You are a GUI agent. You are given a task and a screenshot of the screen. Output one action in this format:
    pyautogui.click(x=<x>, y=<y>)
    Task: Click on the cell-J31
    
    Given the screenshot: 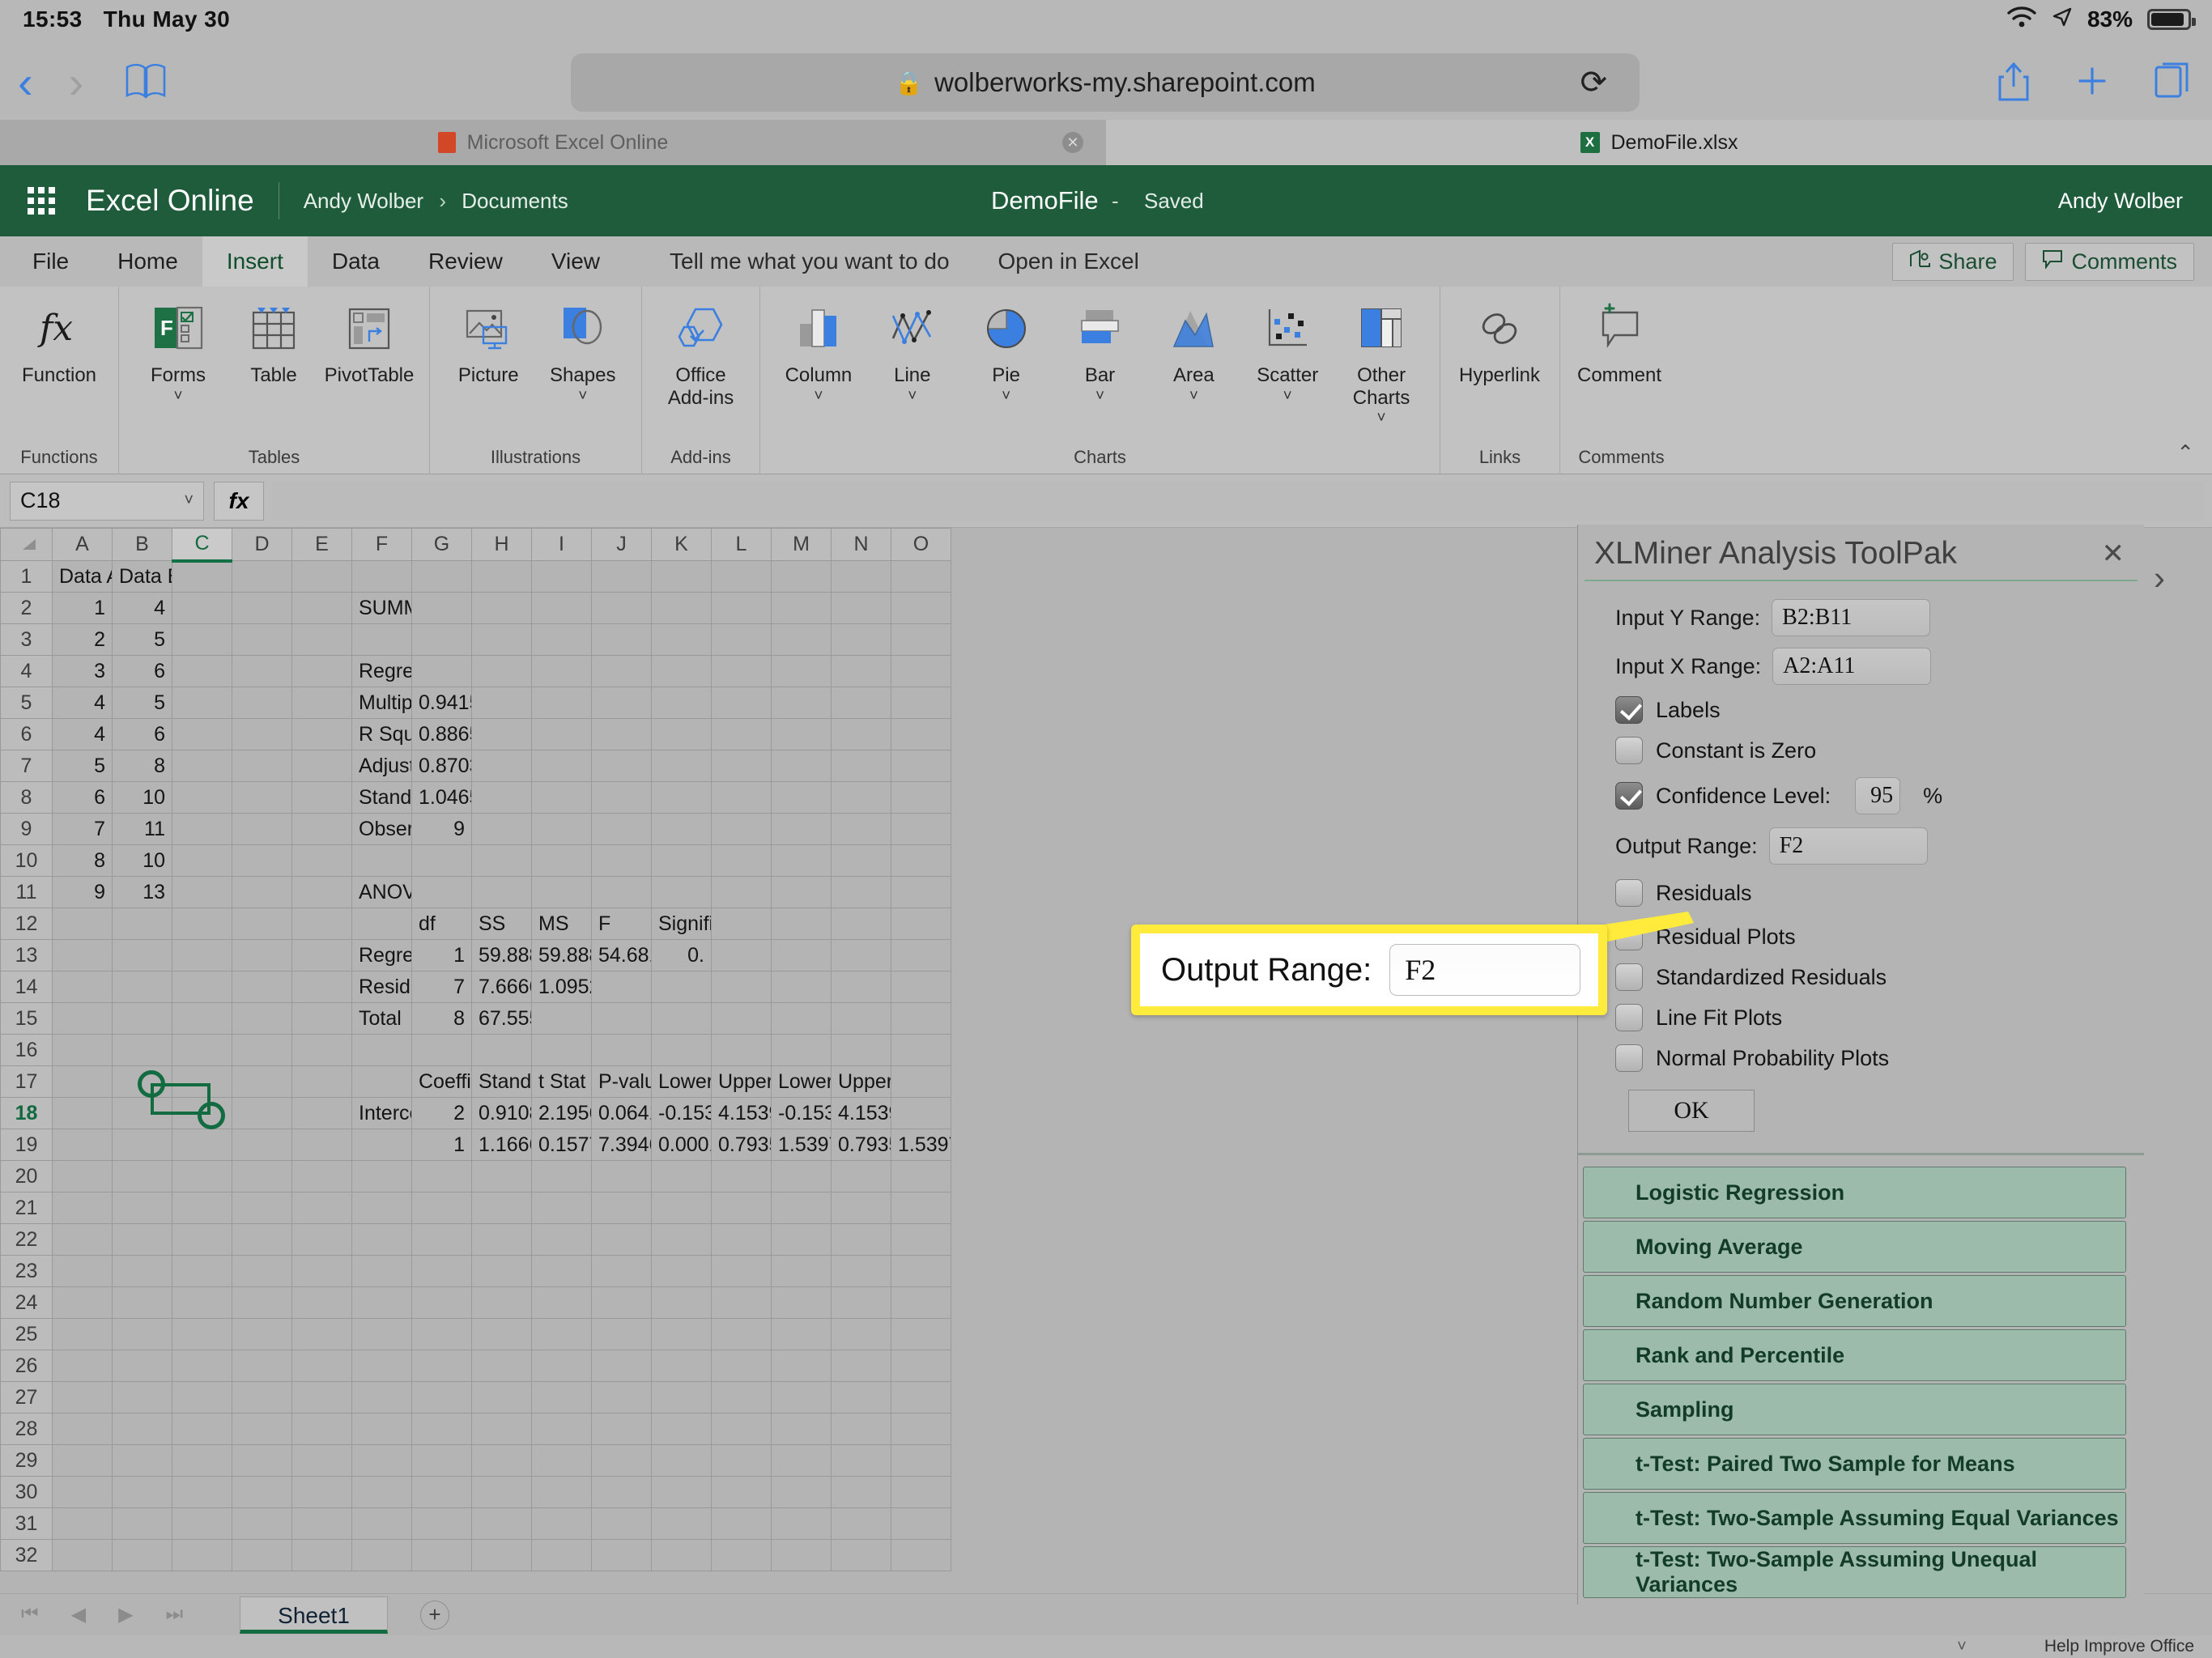 What is the action you would take?
    pyautogui.click(x=622, y=1523)
    